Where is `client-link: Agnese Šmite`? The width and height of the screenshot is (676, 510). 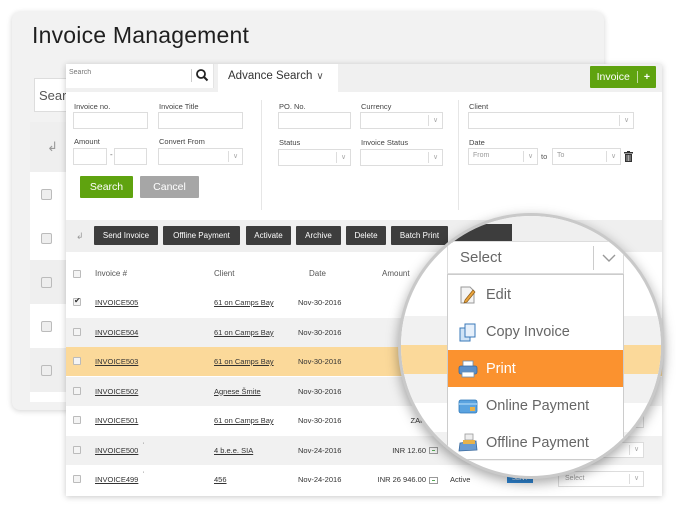 client-link: Agnese Šmite is located at coordinates (237, 391).